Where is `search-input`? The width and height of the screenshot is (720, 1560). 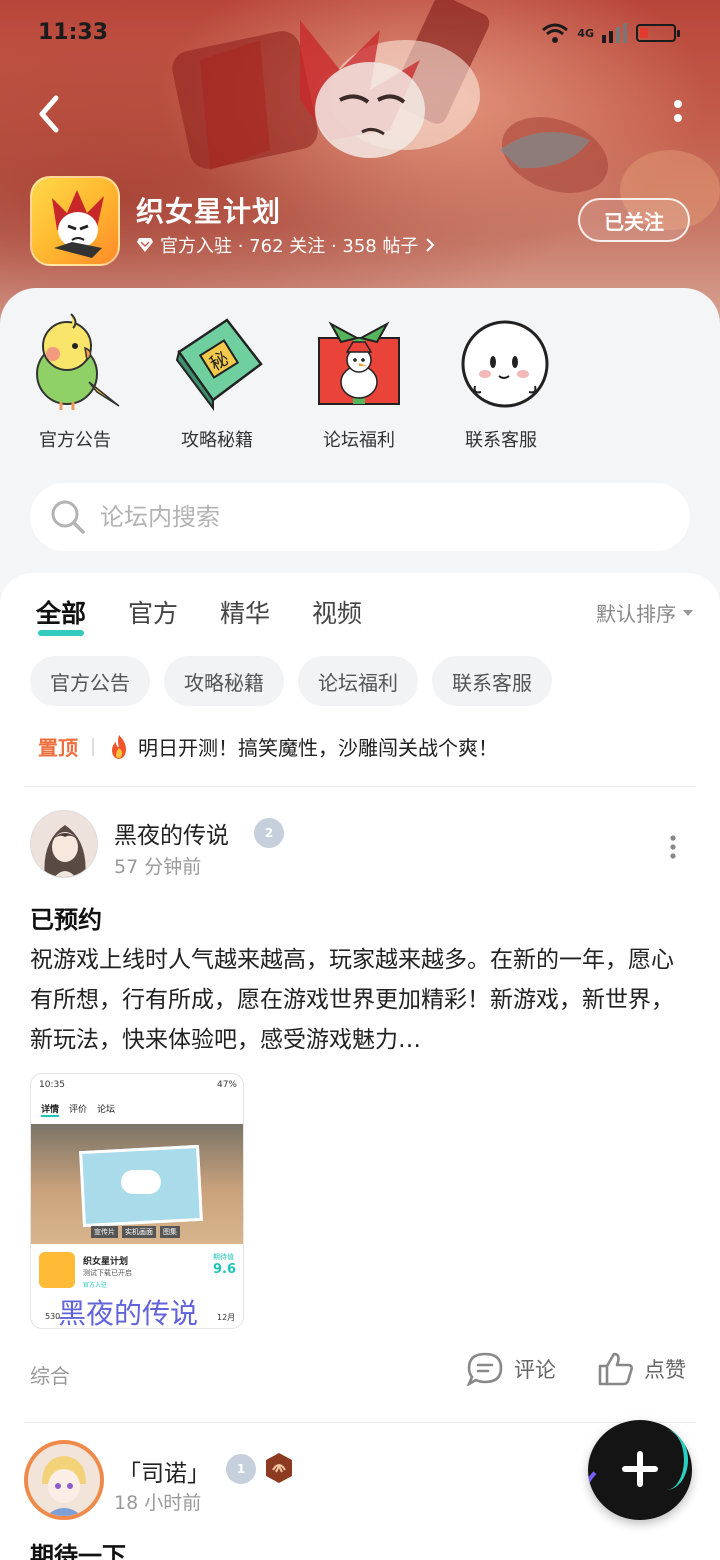 search-input is located at coordinates (370, 517).